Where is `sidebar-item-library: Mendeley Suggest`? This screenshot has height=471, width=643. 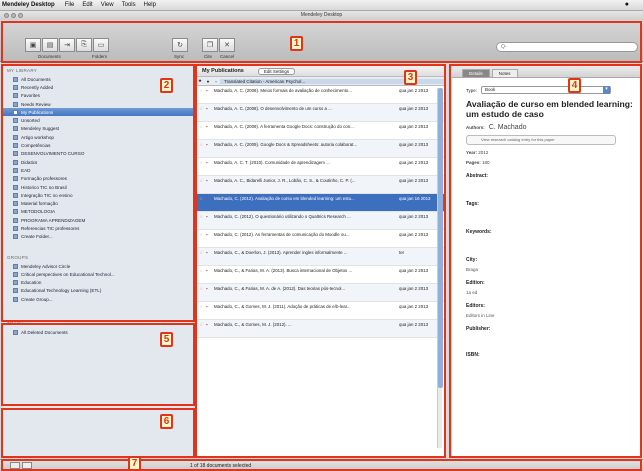
sidebar-item-library: Mendeley Suggest is located at coordinates (98, 129).